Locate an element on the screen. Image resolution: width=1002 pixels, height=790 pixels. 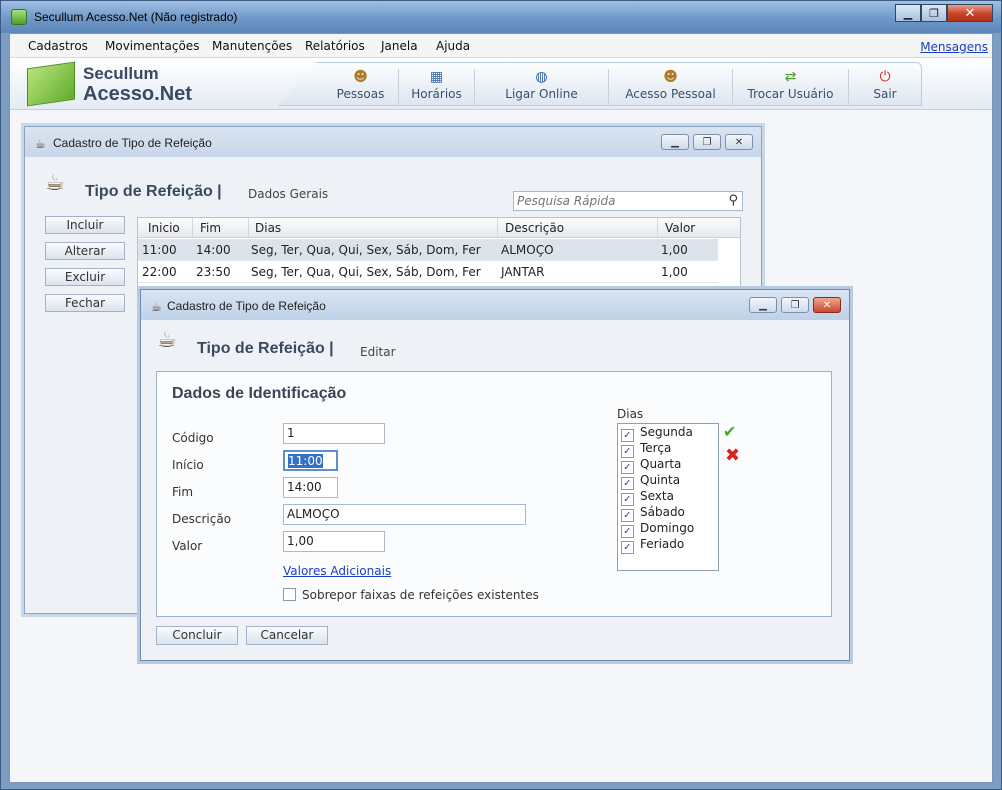
mensagens-link: Mensagens is located at coordinates (954, 47).